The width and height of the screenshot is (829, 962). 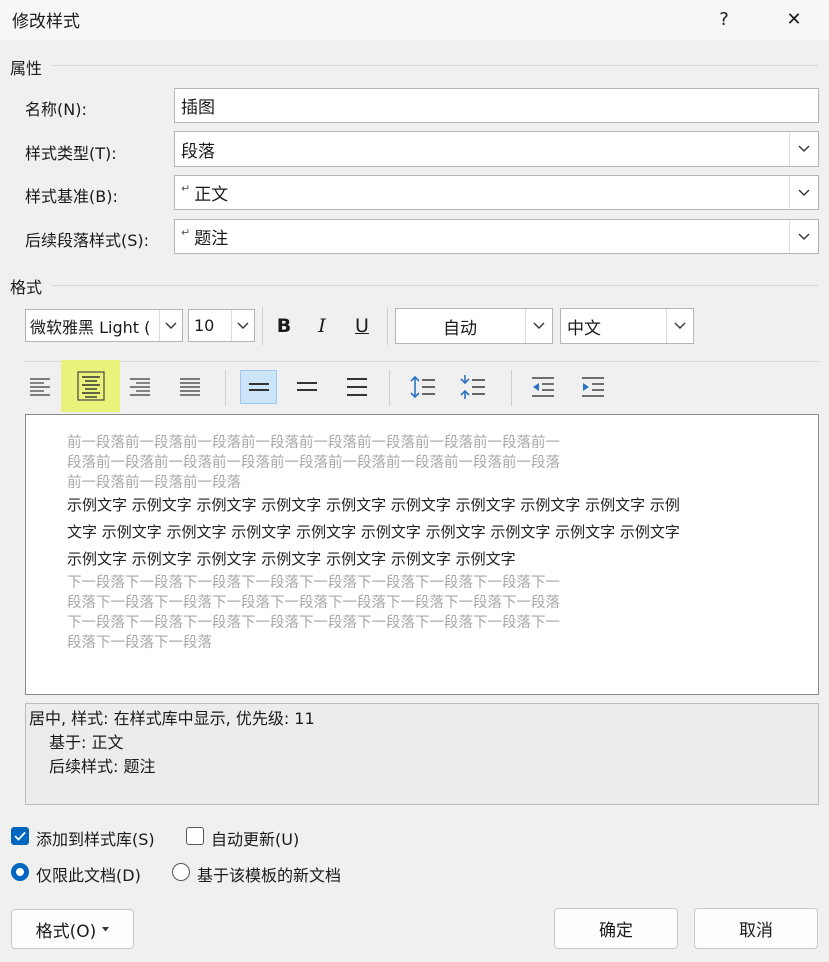 I want to click on style-type-label: 样式类型(T):, so click(x=71, y=153).